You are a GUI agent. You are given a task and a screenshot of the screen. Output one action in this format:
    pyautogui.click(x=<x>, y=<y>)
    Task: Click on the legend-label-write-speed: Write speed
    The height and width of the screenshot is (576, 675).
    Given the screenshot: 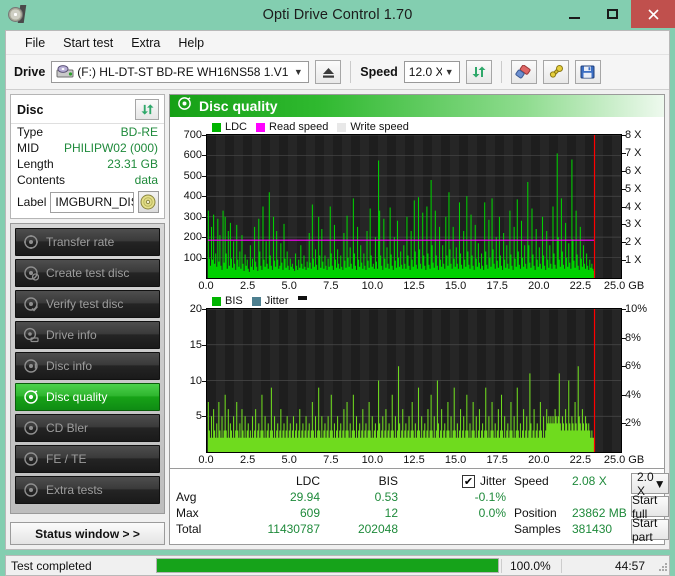 What is the action you would take?
    pyautogui.click(x=379, y=127)
    